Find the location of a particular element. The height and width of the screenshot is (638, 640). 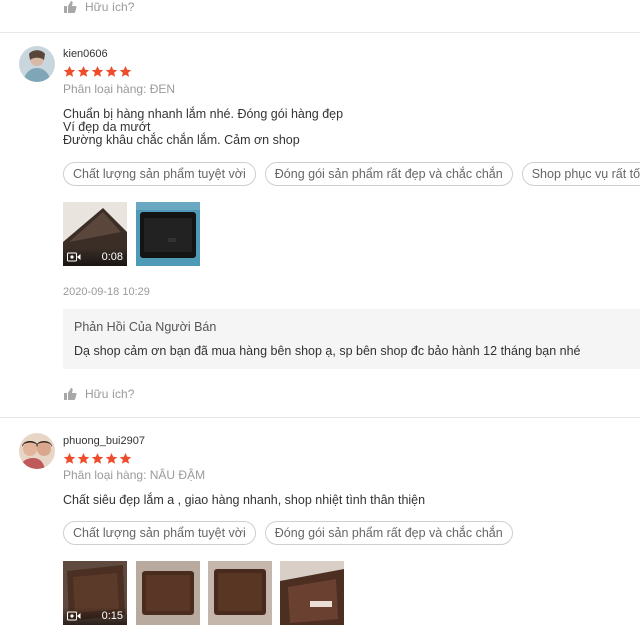

comment-line: Đường khâu chắc chắn lắm. Cảm ơn shop is located at coordinates (181, 140).